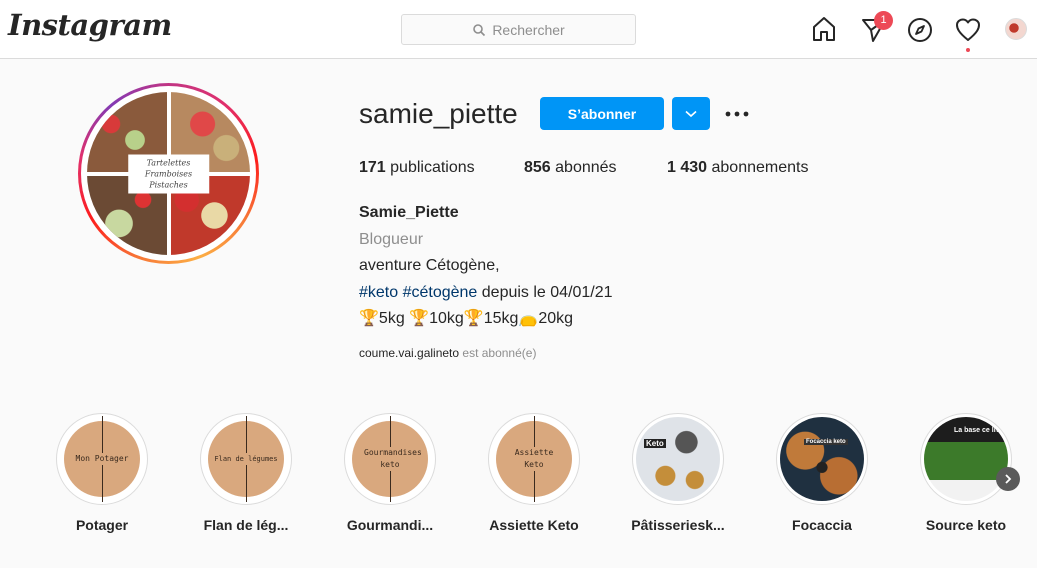 The width and height of the screenshot is (1037, 568). I want to click on home-icon, so click(824, 29).